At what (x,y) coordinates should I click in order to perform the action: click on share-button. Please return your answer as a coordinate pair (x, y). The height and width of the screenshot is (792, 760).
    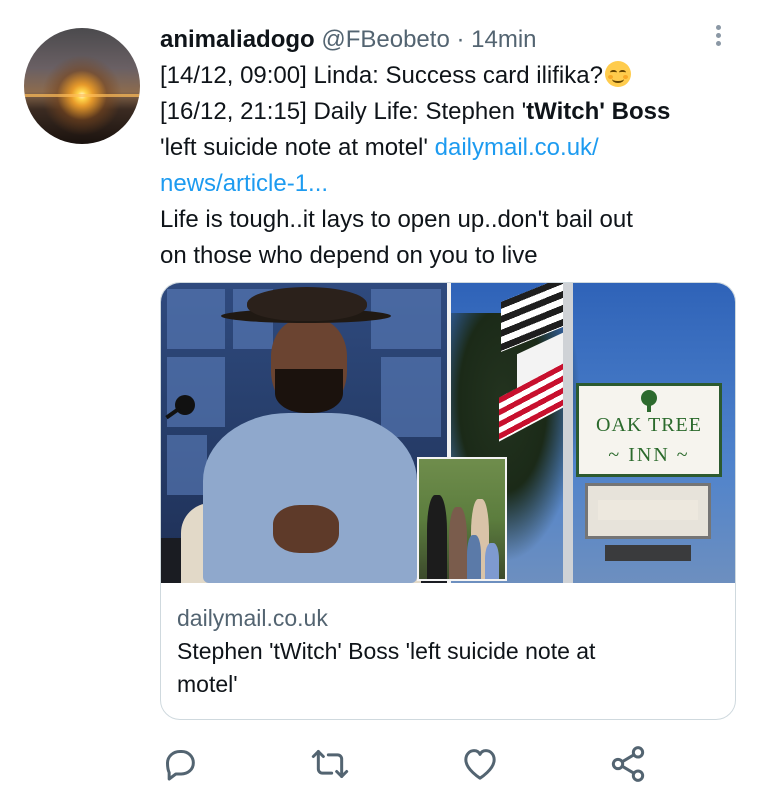
    Looking at the image, I should click on (628, 764).